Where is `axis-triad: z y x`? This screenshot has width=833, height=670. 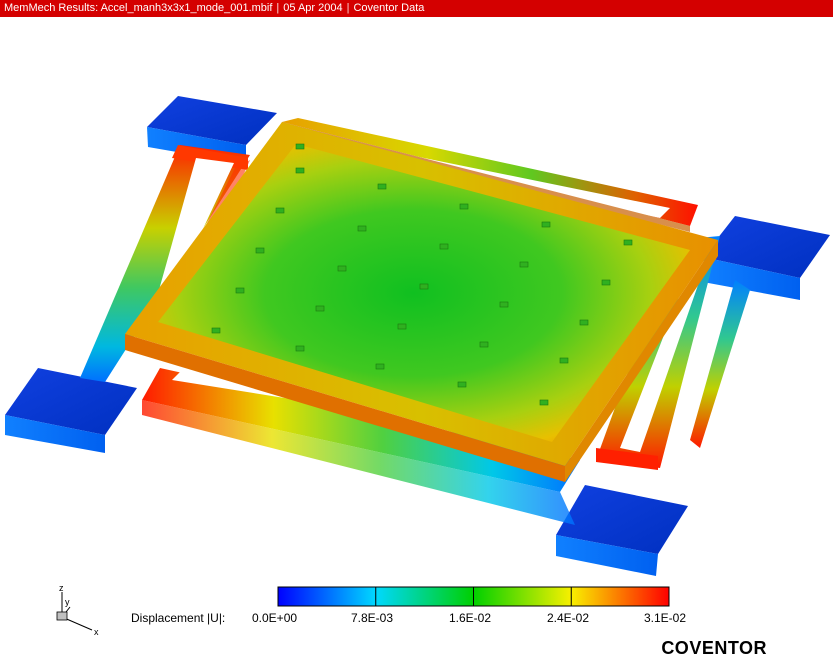
axis-triad: z y x is located at coordinates (77, 610).